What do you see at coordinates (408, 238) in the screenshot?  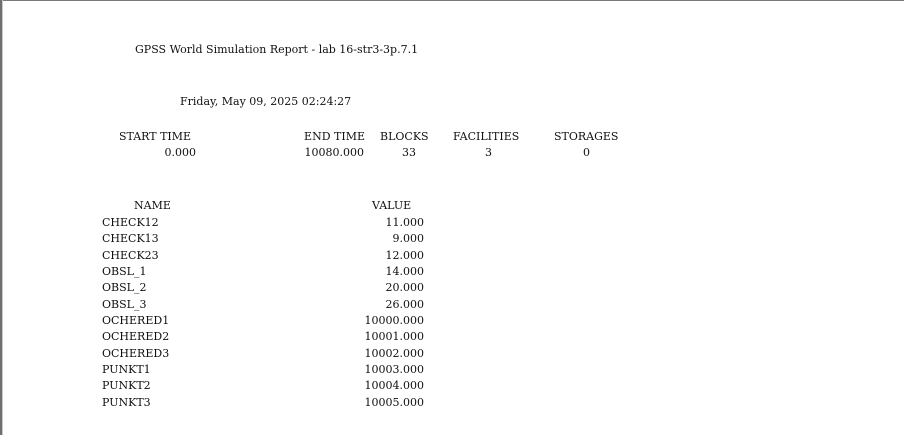 I see `row-value: 9.000` at bounding box center [408, 238].